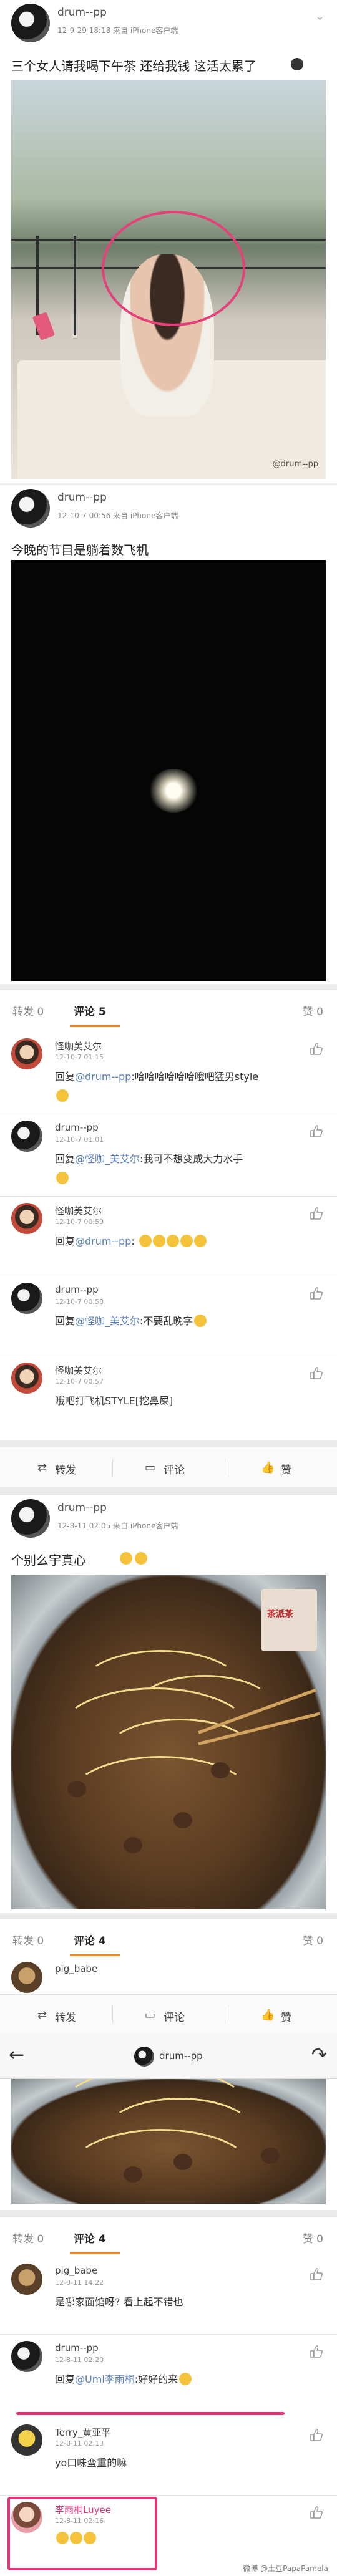 This screenshot has width=337, height=2576. What do you see at coordinates (319, 2055) in the screenshot?
I see `share-arrow-icon: ↷` at bounding box center [319, 2055].